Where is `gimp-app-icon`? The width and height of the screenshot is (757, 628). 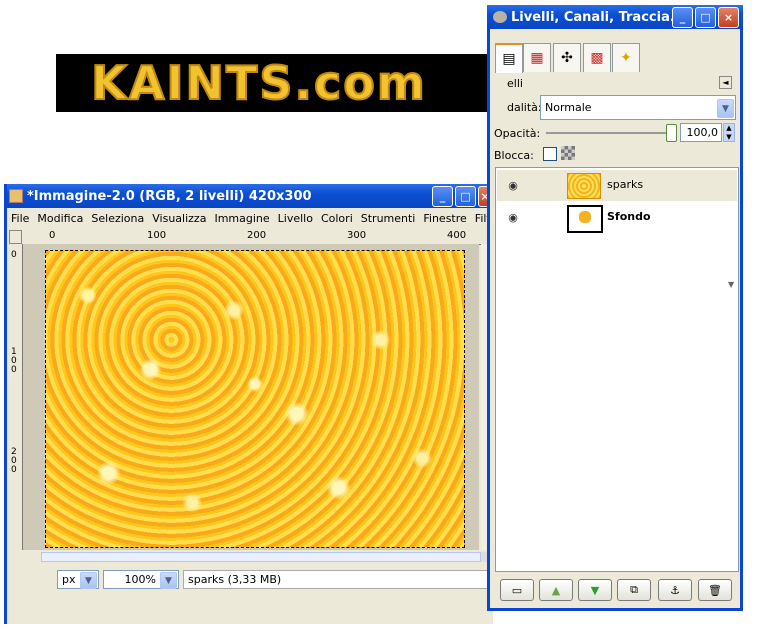
gimp-app-icon is located at coordinates (16, 196).